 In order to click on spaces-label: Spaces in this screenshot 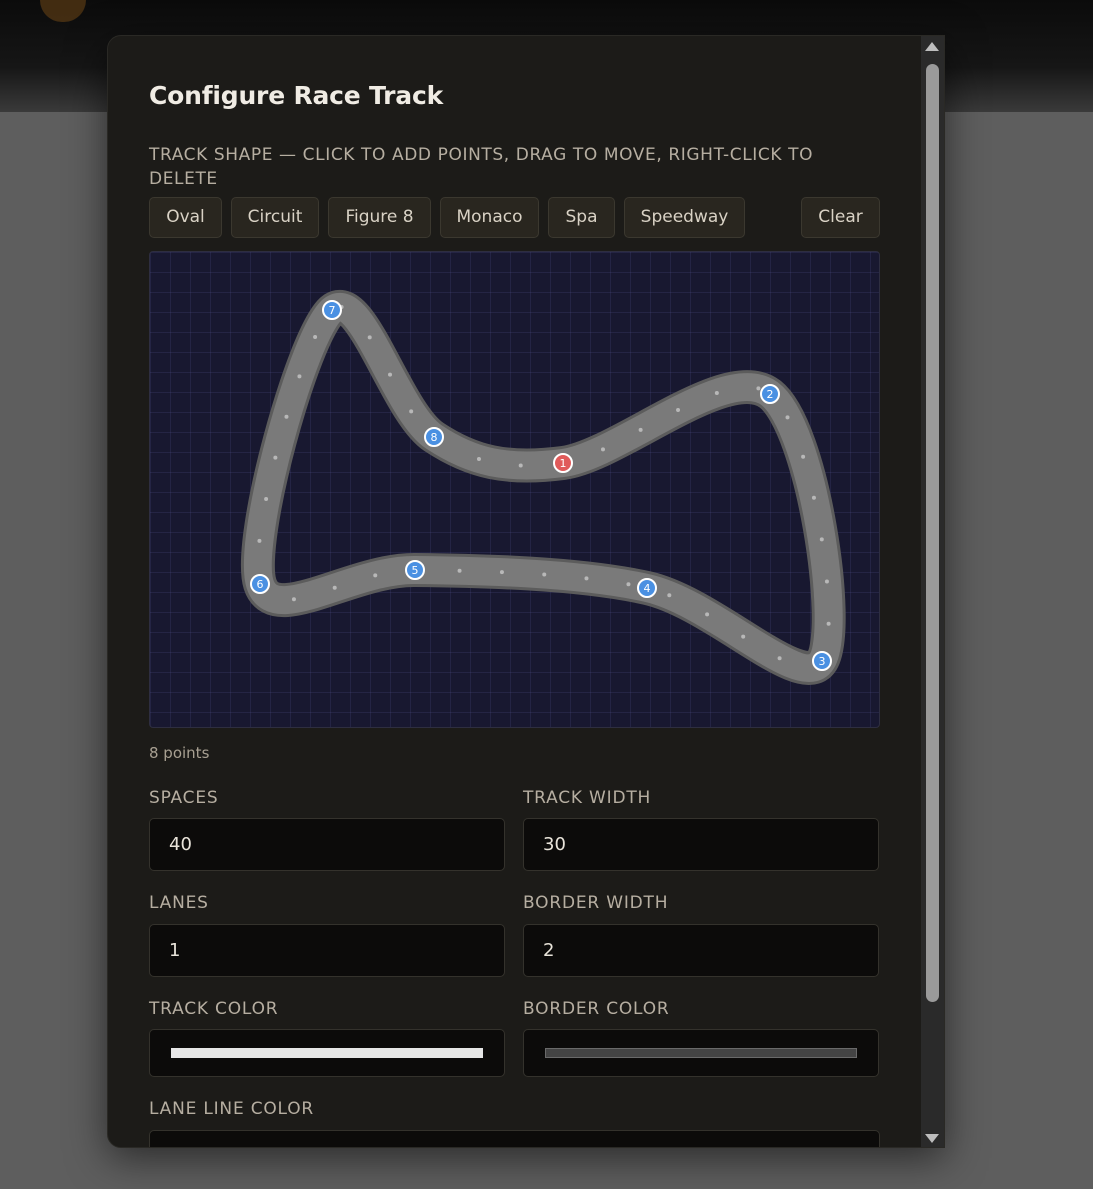, I will do `click(184, 798)`.